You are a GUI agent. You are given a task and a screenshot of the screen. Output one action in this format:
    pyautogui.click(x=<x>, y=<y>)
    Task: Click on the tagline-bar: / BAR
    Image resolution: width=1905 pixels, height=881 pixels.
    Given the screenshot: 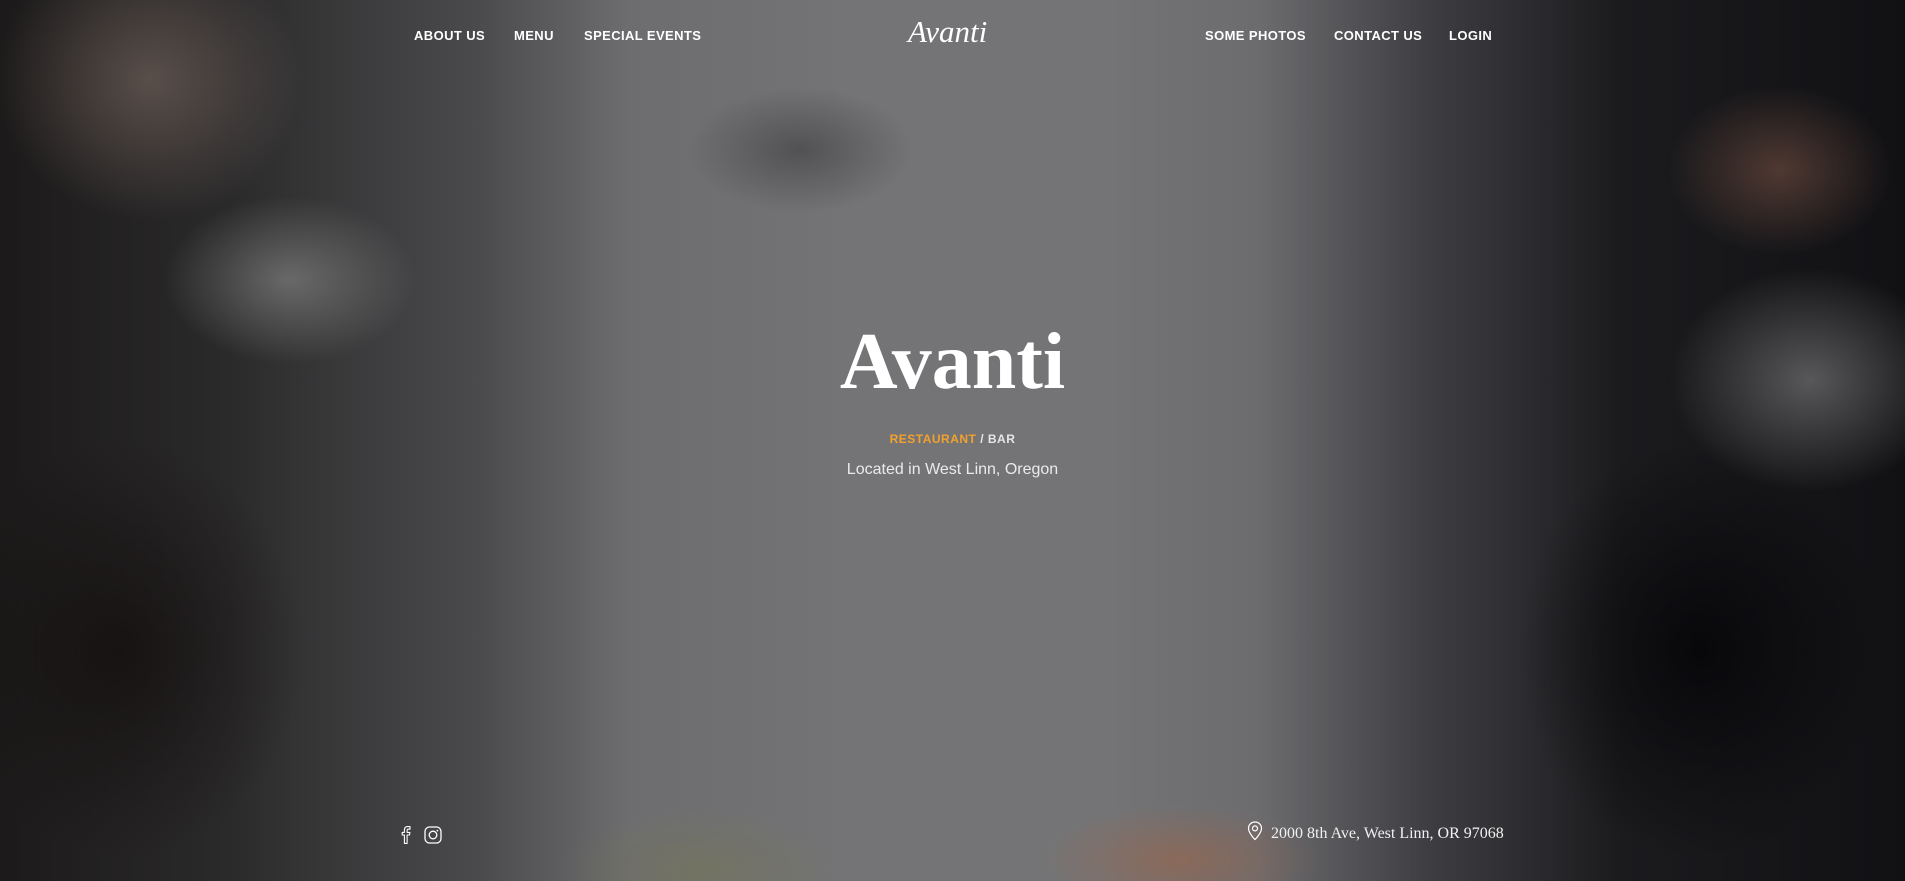 What is the action you would take?
    pyautogui.click(x=996, y=439)
    